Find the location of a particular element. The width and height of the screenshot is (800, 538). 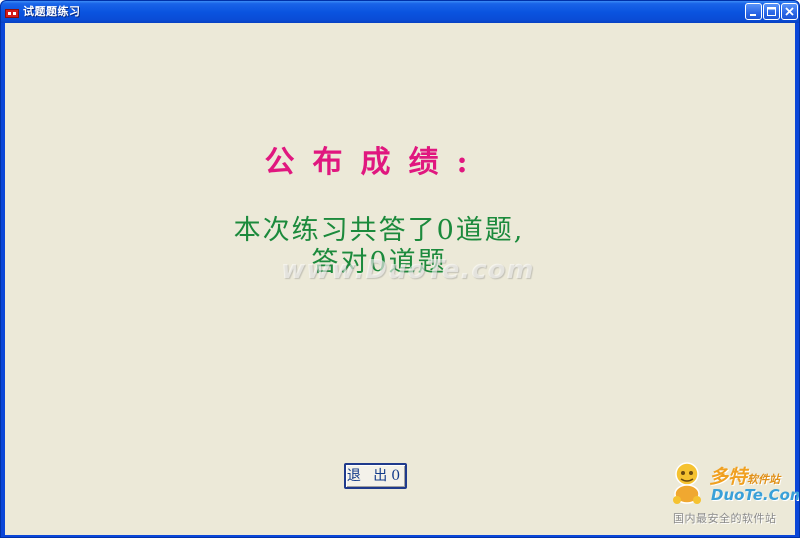

logo-site: DuoTe.Com is located at coordinates (755, 495).